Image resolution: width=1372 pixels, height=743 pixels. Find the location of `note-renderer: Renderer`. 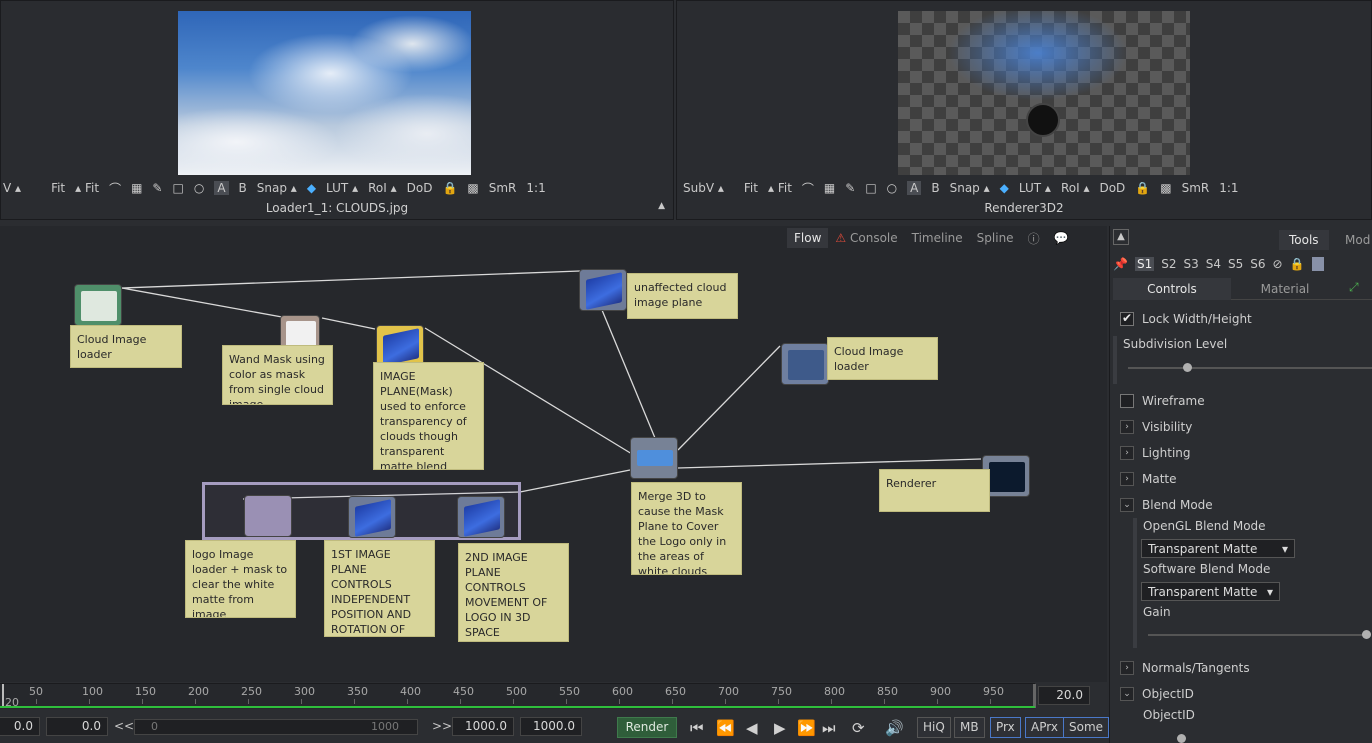

note-renderer: Renderer is located at coordinates (934, 490).